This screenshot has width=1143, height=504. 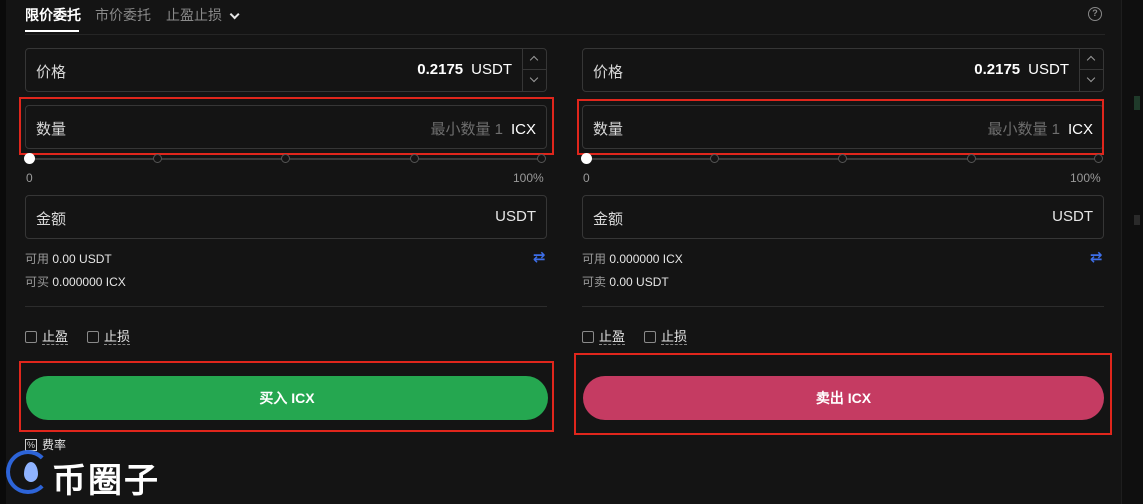 What do you see at coordinates (117, 337) in the screenshot?
I see `buy-stop-loss-label: 止损` at bounding box center [117, 337].